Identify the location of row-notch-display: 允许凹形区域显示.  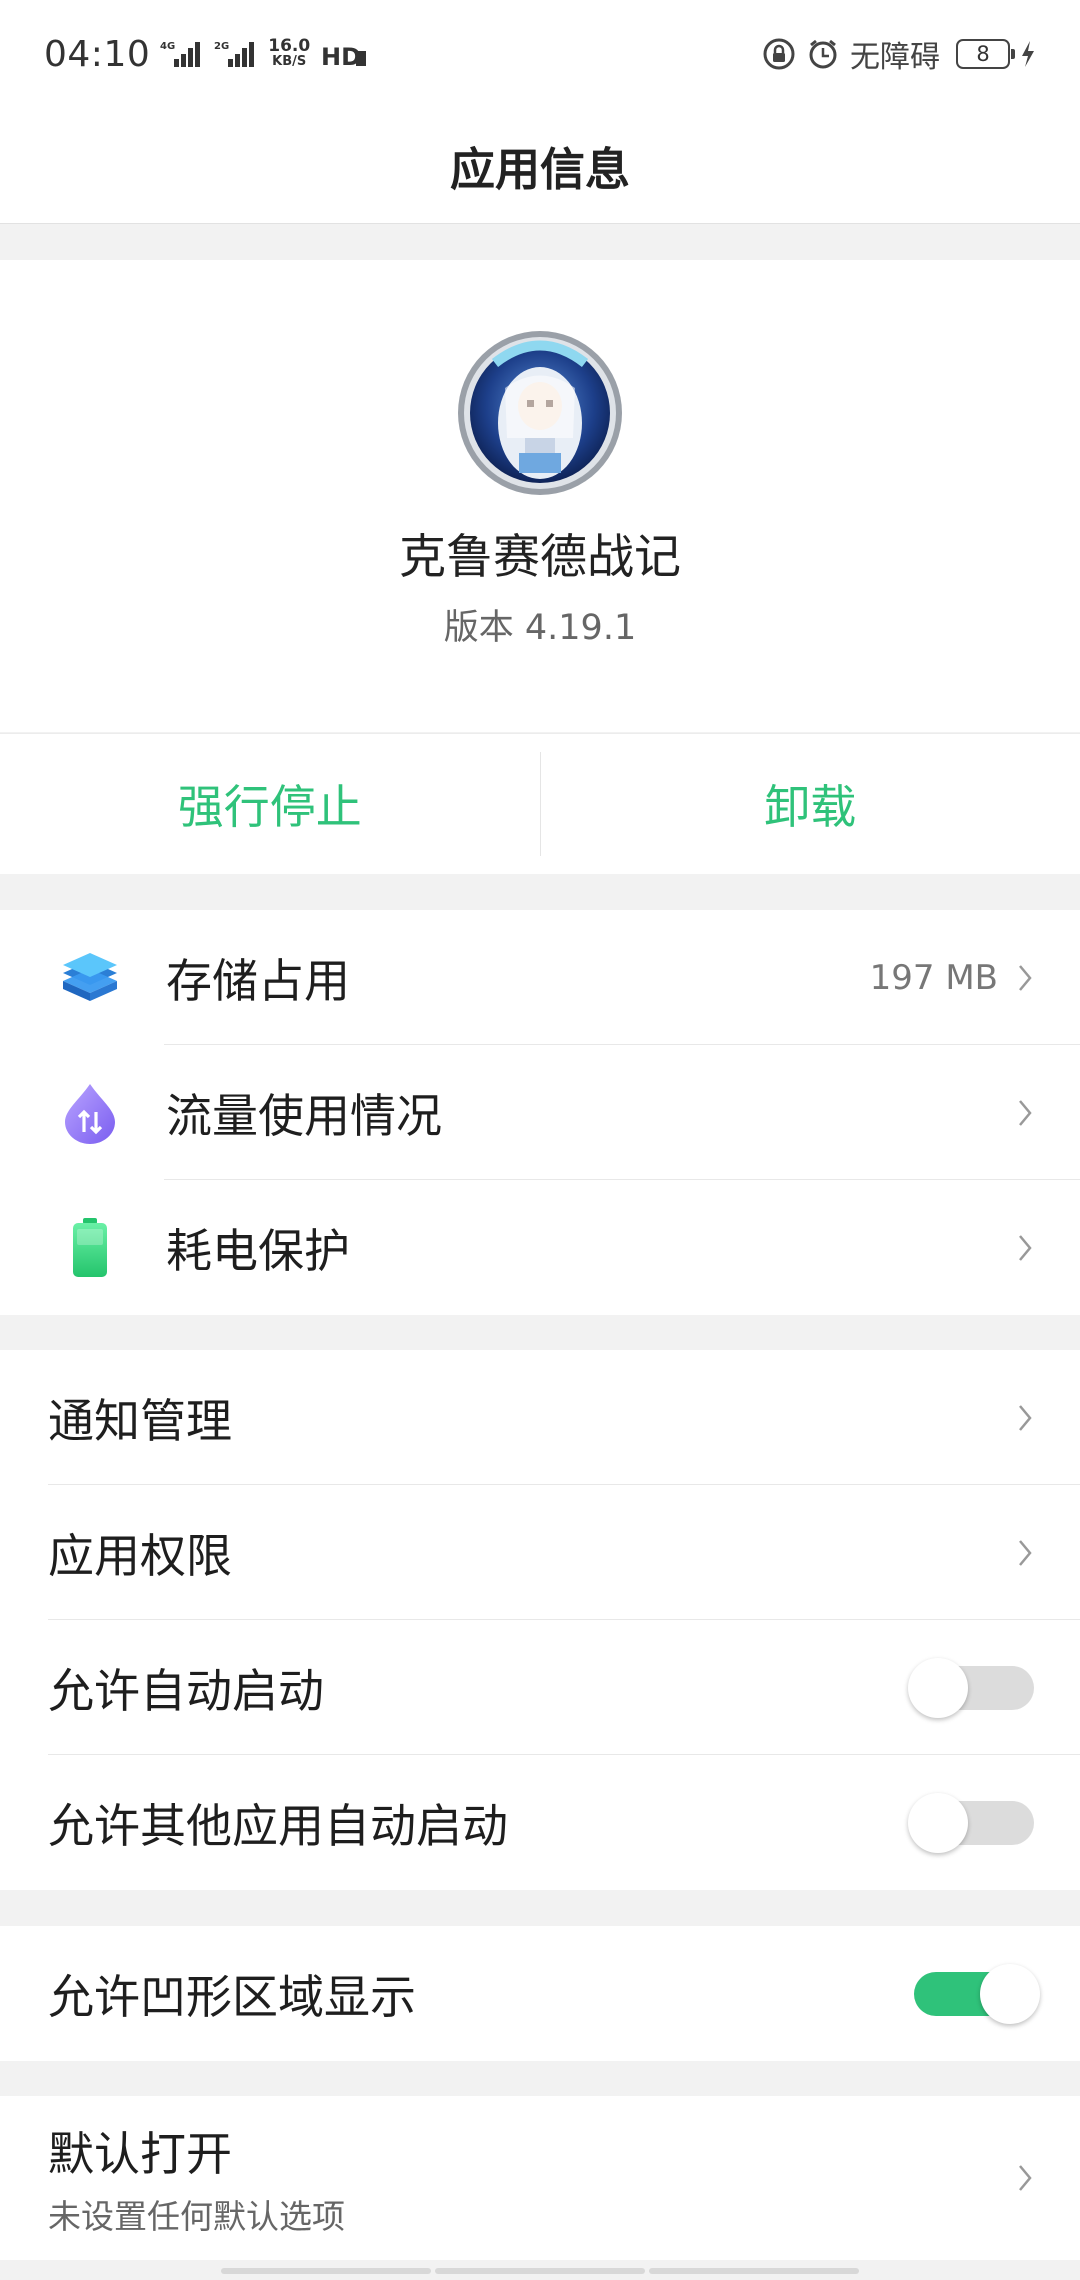
(540, 1993).